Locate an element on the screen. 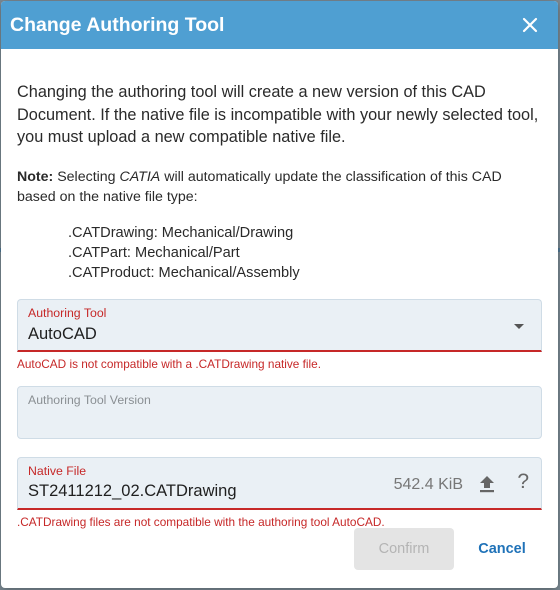 Image resolution: width=560 pixels, height=590 pixels. upload-icon is located at coordinates (487, 483).